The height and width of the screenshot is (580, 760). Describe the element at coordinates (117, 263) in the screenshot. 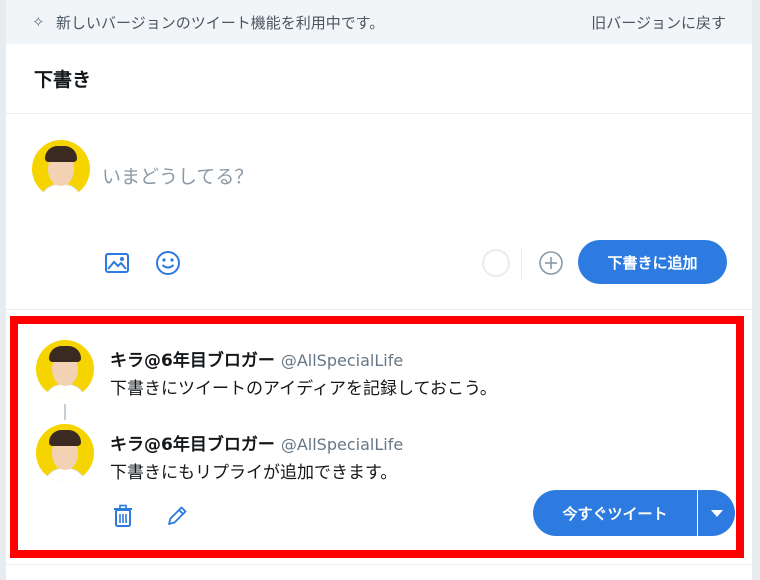

I see `media-icon` at that location.